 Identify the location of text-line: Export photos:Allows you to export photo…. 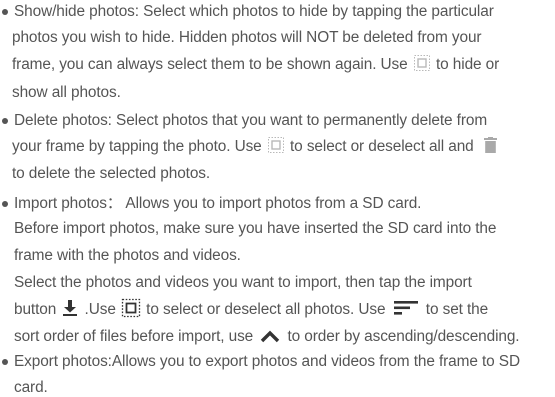
(267, 361).